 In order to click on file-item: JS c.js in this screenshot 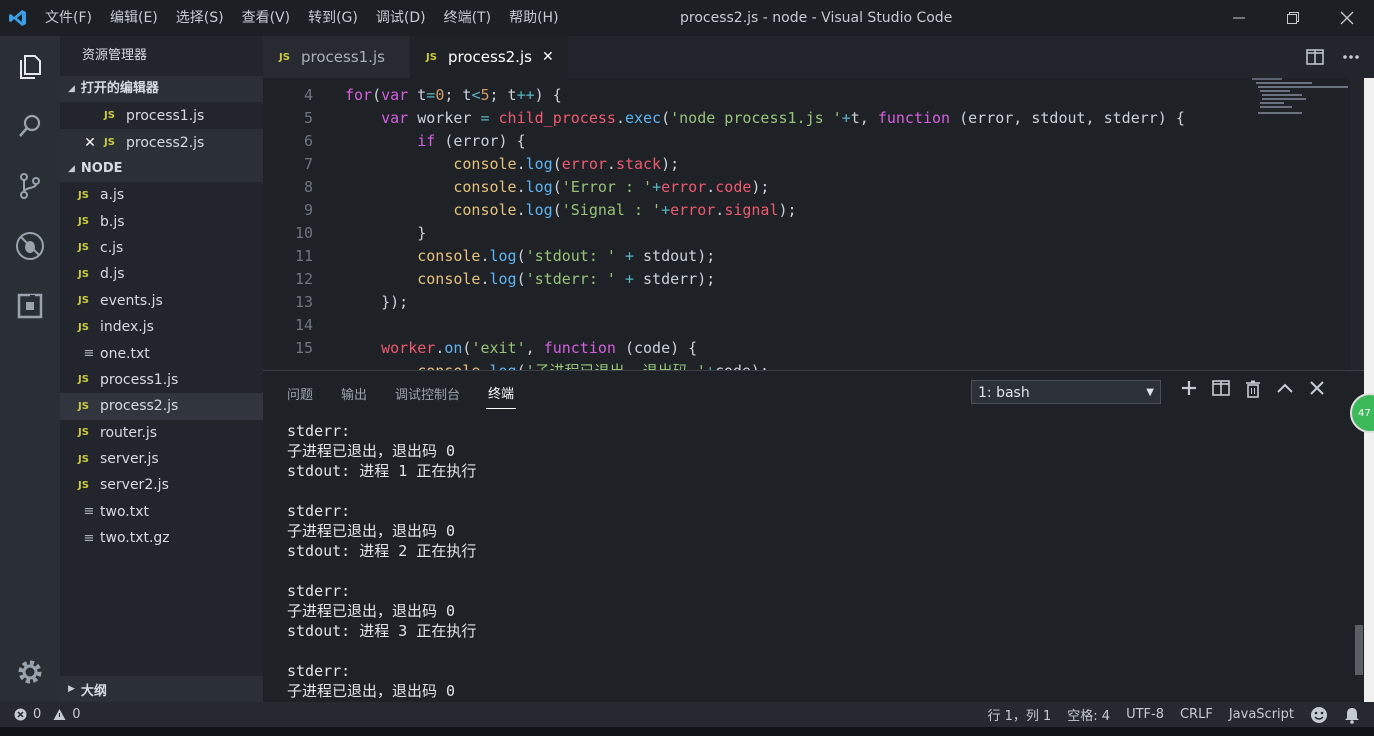, I will do `click(161, 248)`.